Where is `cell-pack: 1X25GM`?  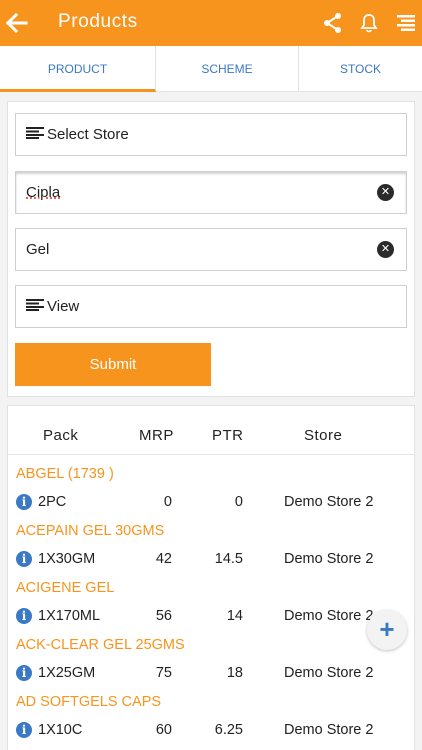
cell-pack: 1X25GM is located at coordinates (67, 673).